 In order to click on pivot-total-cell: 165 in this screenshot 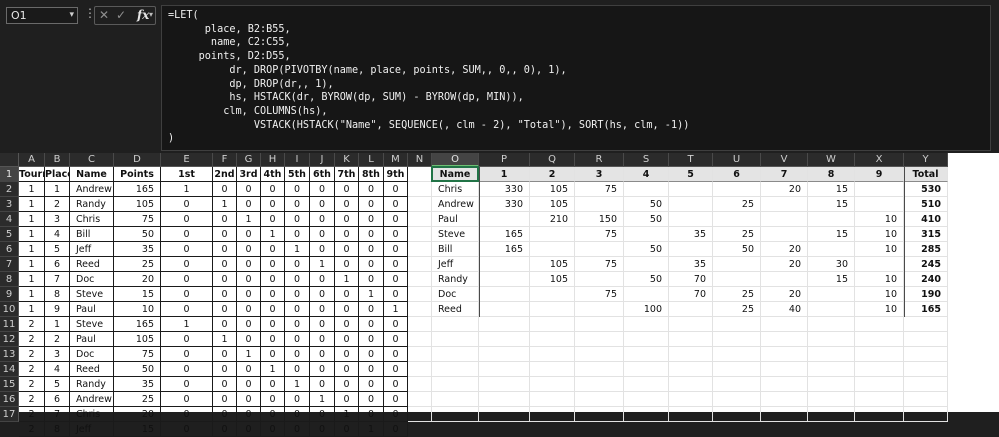, I will do `click(926, 309)`.